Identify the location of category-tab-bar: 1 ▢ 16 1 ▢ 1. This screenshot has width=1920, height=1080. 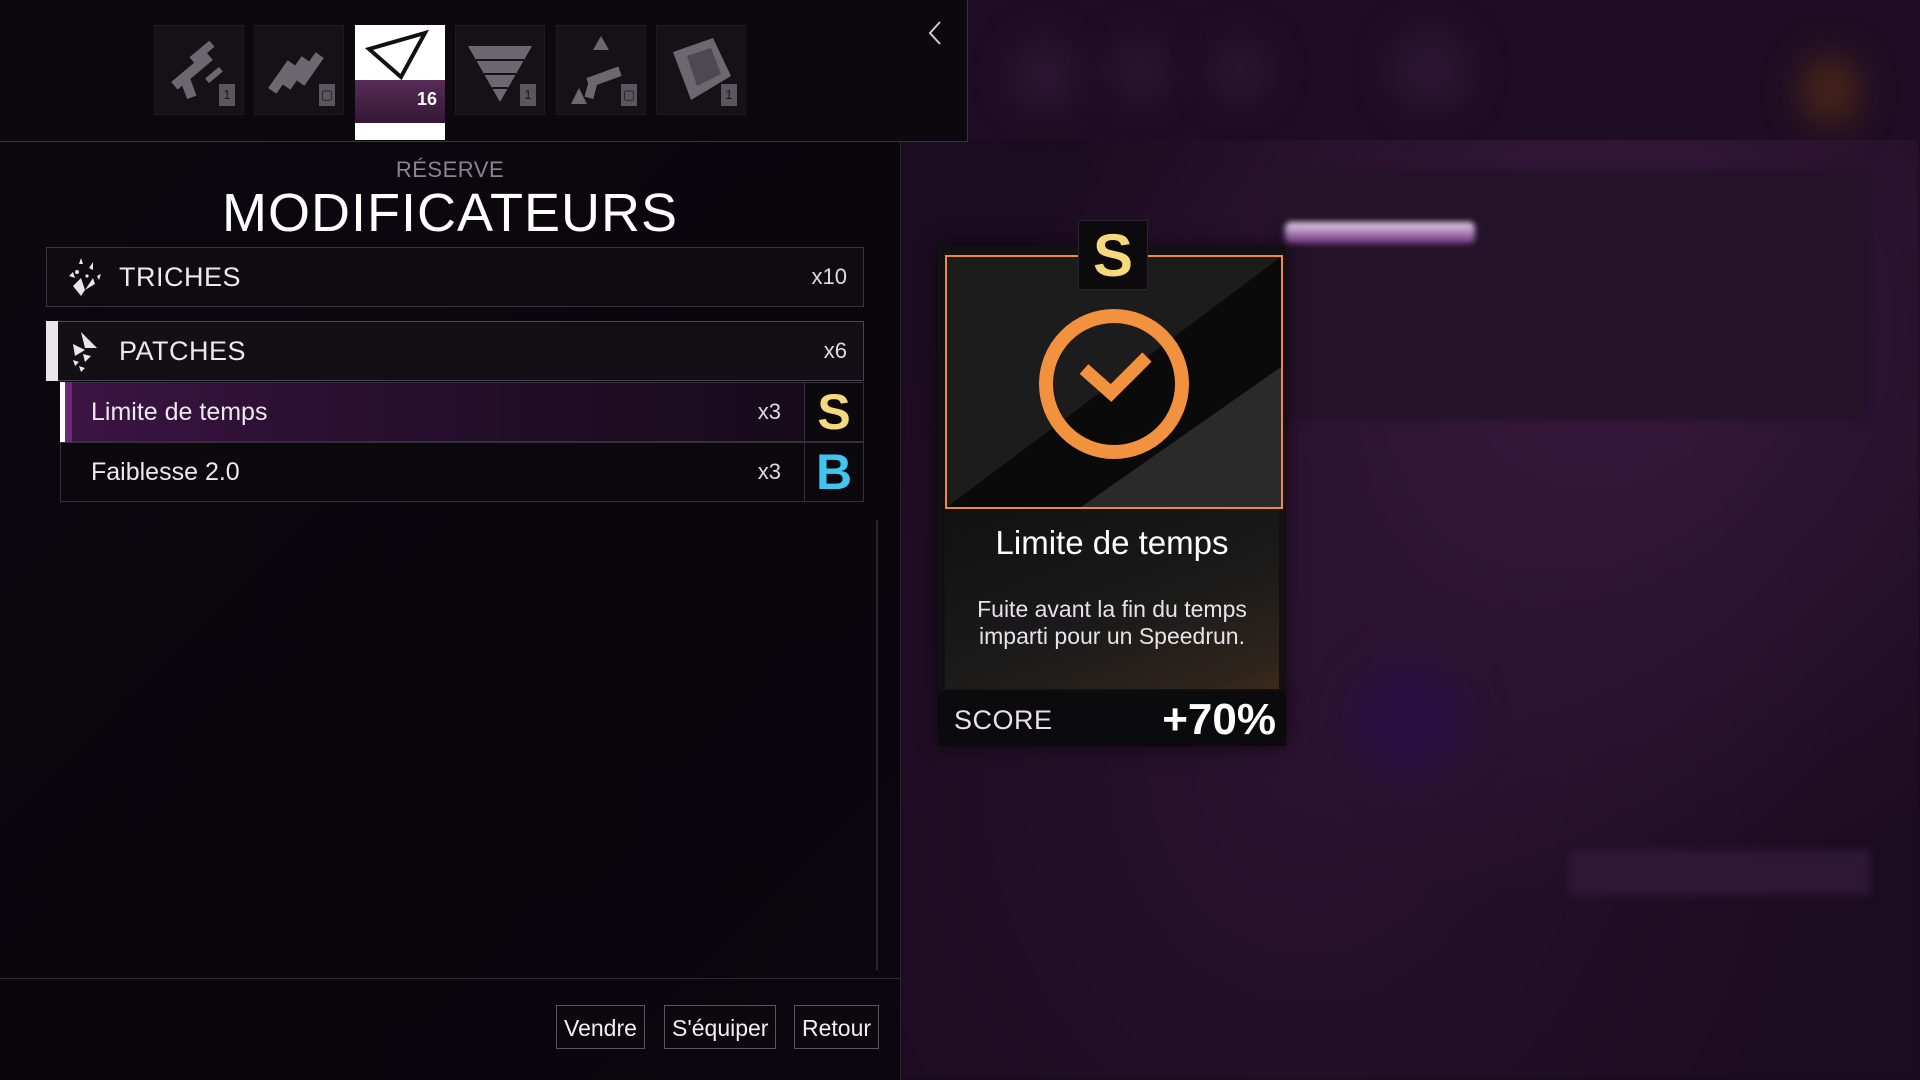
(484, 71).